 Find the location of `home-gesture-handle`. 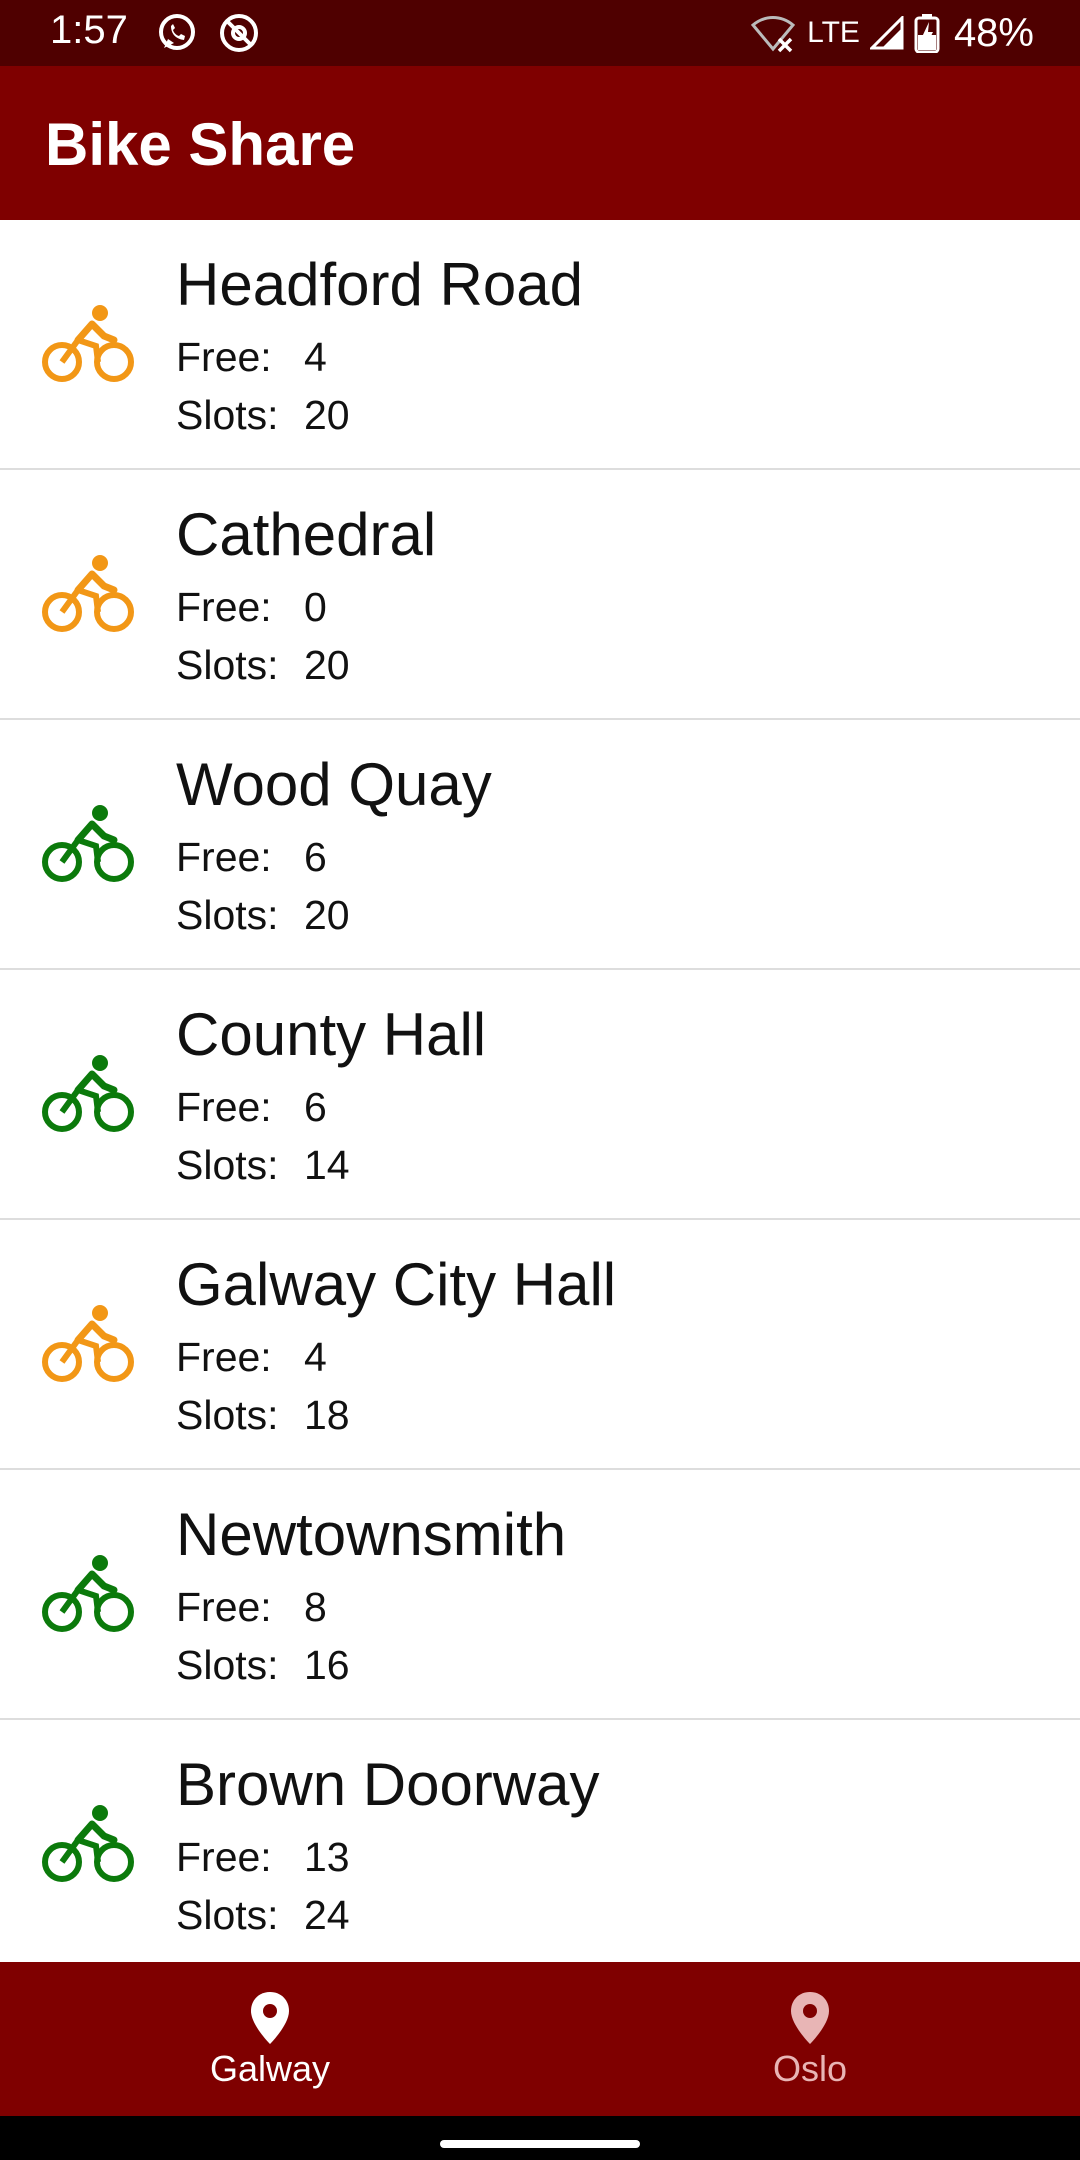

home-gesture-handle is located at coordinates (540, 2144).